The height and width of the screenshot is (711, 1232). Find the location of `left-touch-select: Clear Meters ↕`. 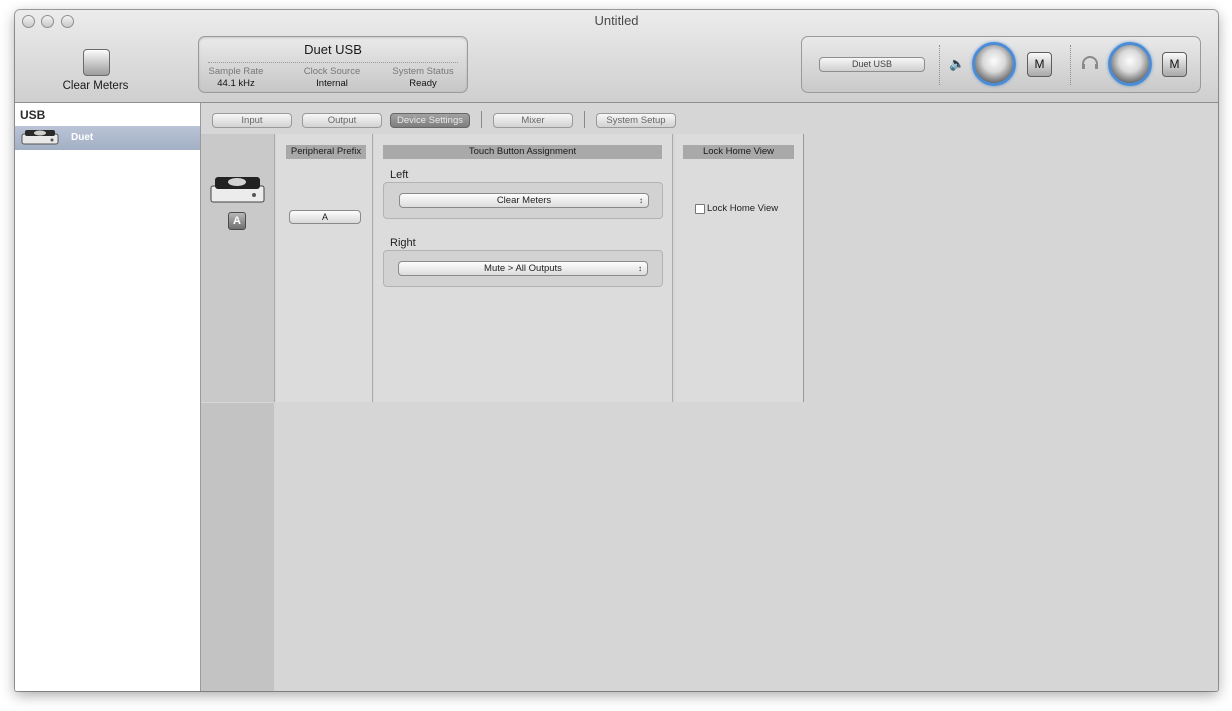

left-touch-select: Clear Meters ↕ is located at coordinates (524, 200).